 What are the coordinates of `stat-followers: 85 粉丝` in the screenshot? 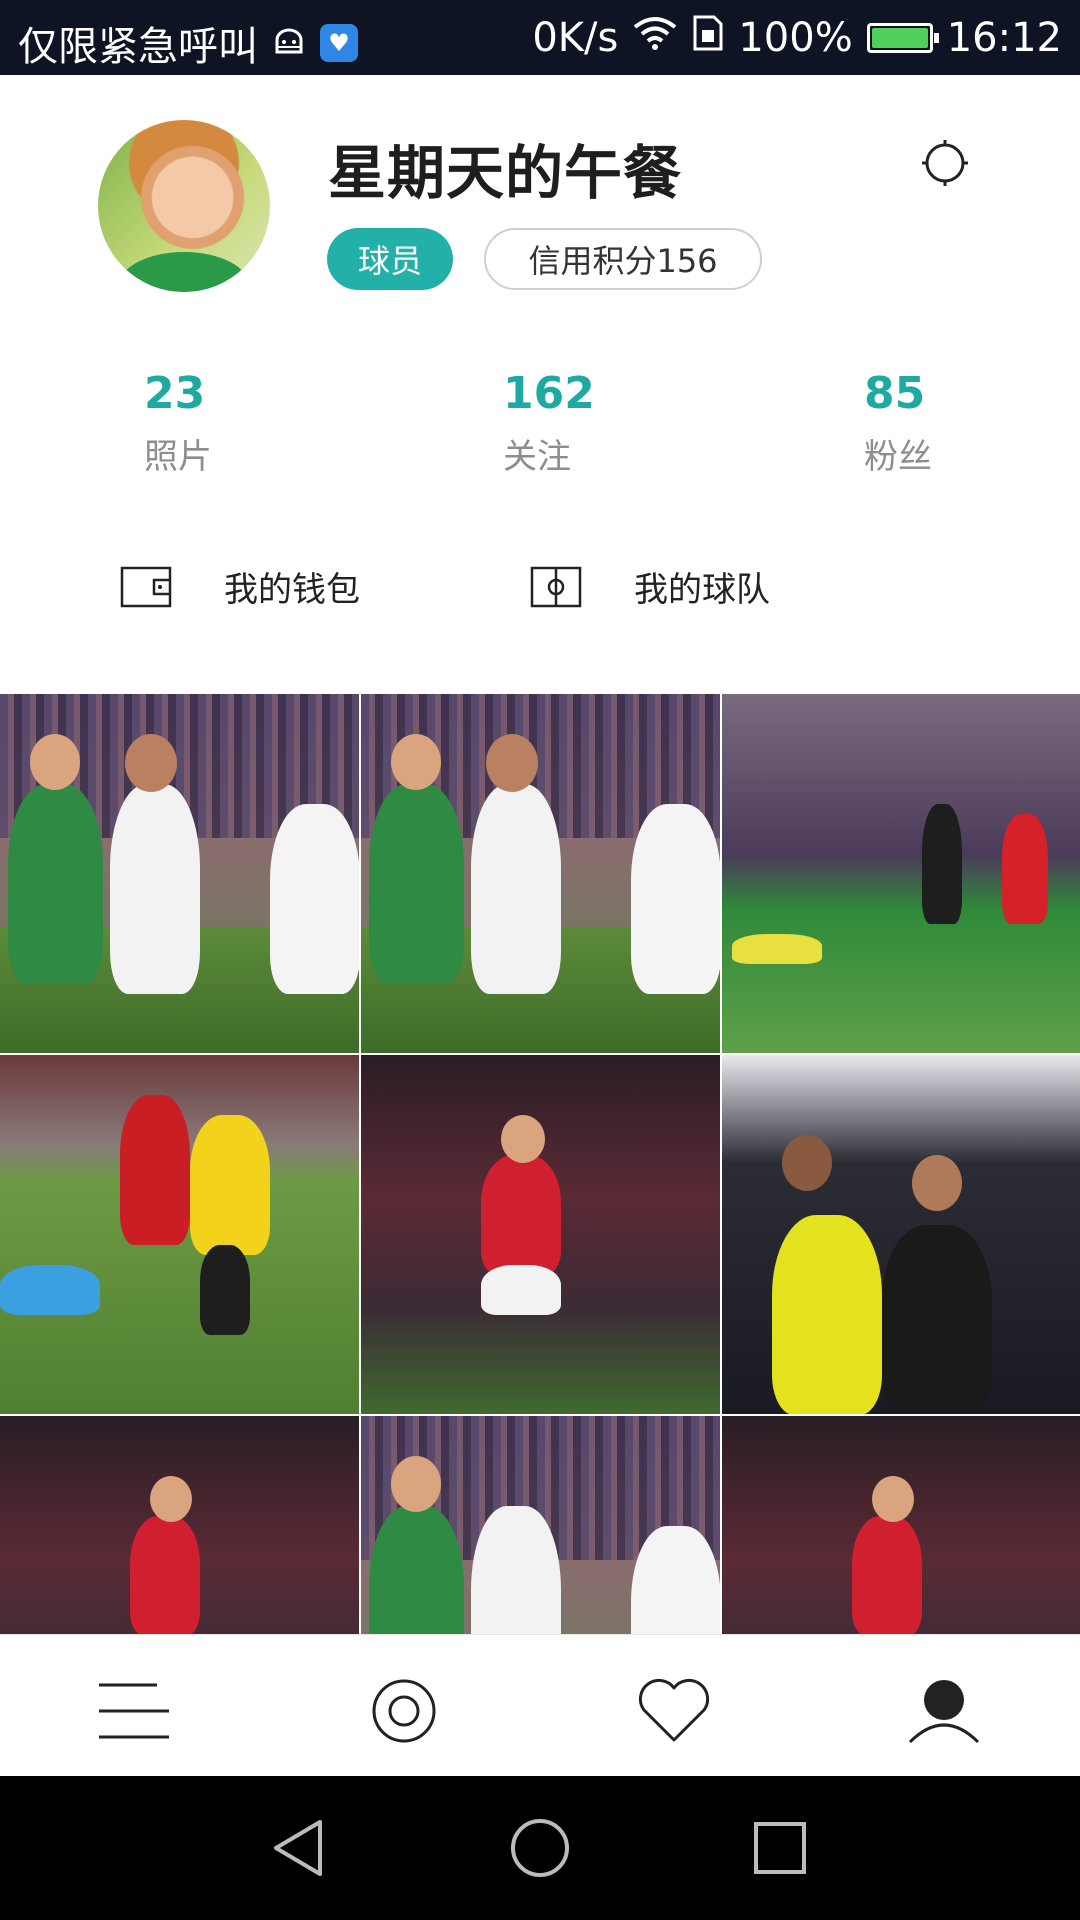 It's located at (898, 423).